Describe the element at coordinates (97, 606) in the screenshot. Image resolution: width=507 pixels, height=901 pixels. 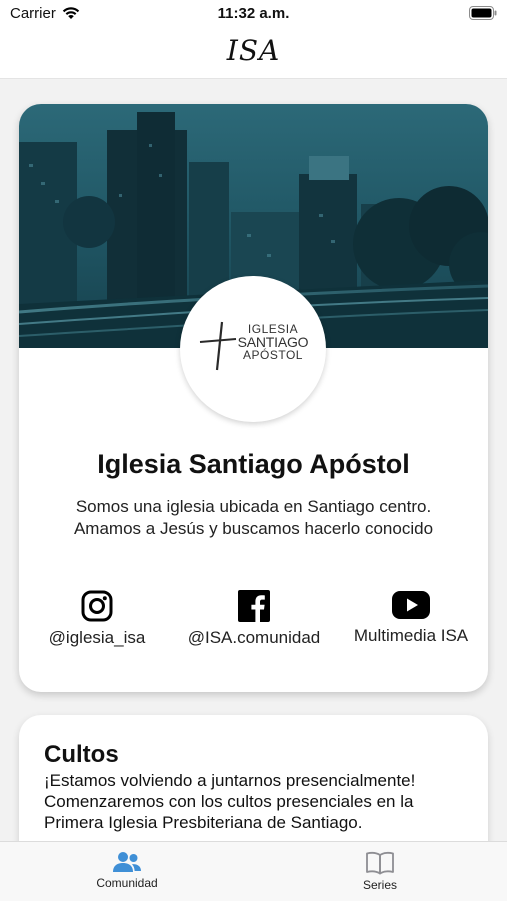
I see `instagram-icon` at that location.